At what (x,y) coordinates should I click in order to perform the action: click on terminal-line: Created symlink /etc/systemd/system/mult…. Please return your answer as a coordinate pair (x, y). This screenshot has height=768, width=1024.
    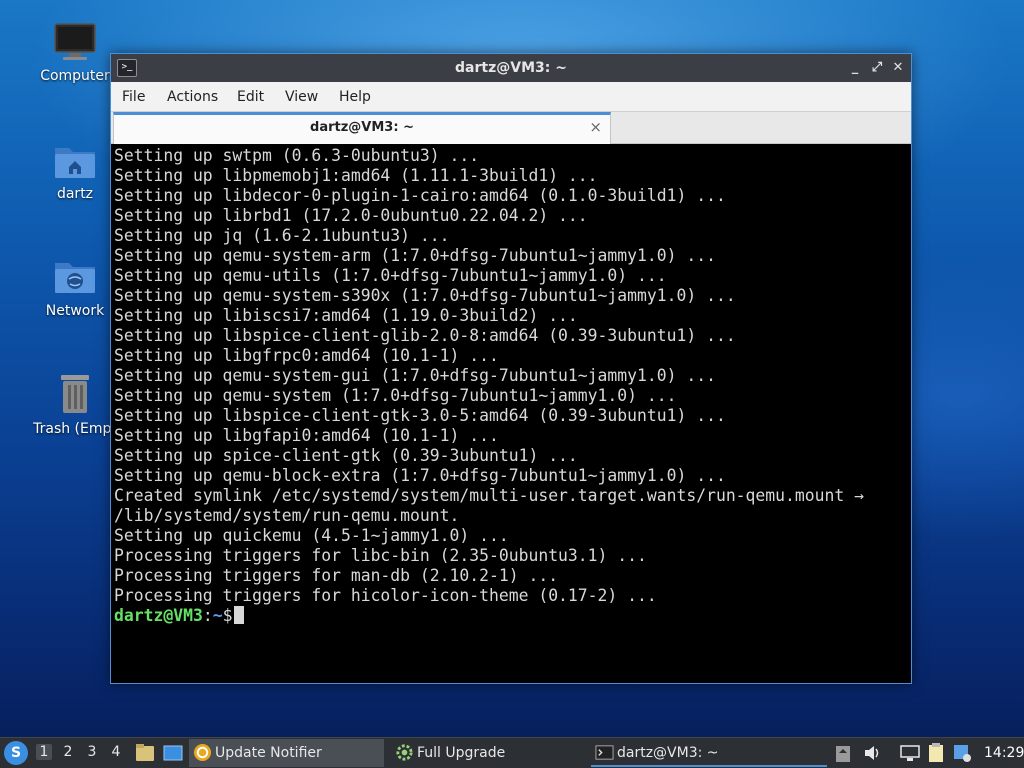
    Looking at the image, I should click on (489, 495).